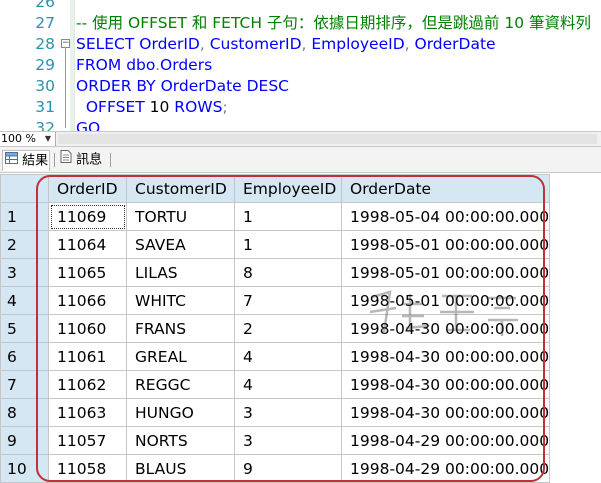 The width and height of the screenshot is (601, 483). I want to click on cell-customerid: GREAL, so click(180, 356).